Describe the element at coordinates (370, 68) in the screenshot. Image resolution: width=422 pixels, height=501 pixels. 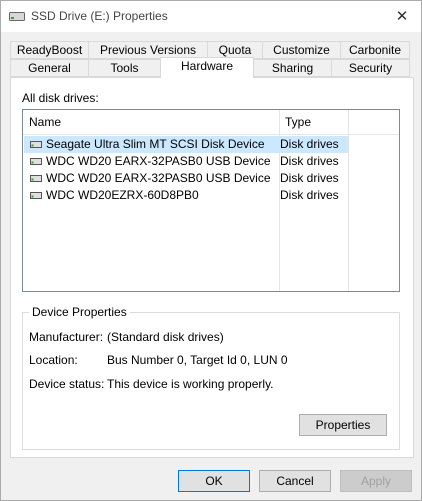
I see `tab-security: Security` at that location.